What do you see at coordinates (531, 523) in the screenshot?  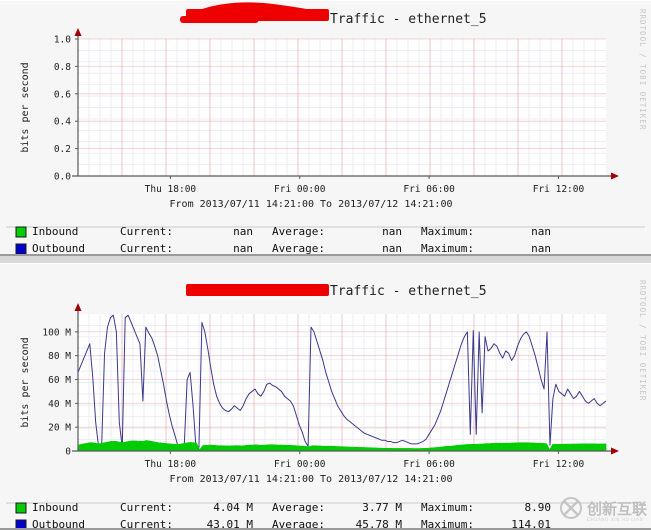 I see `legend-maximum-value: 114.01` at bounding box center [531, 523].